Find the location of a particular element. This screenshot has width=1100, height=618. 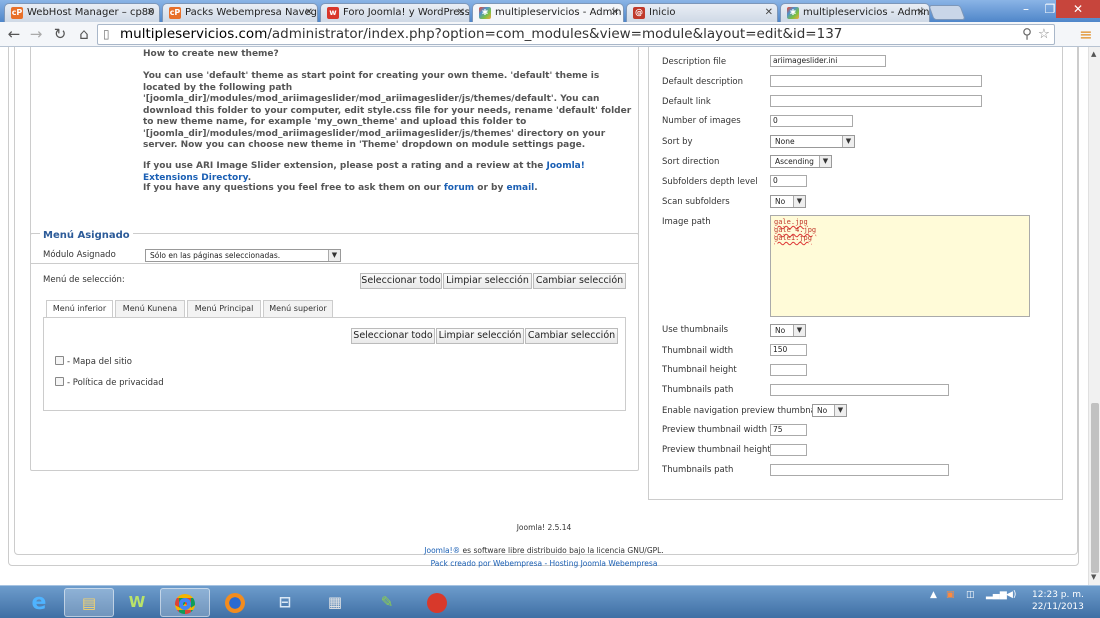

default-link-input is located at coordinates (876, 101).